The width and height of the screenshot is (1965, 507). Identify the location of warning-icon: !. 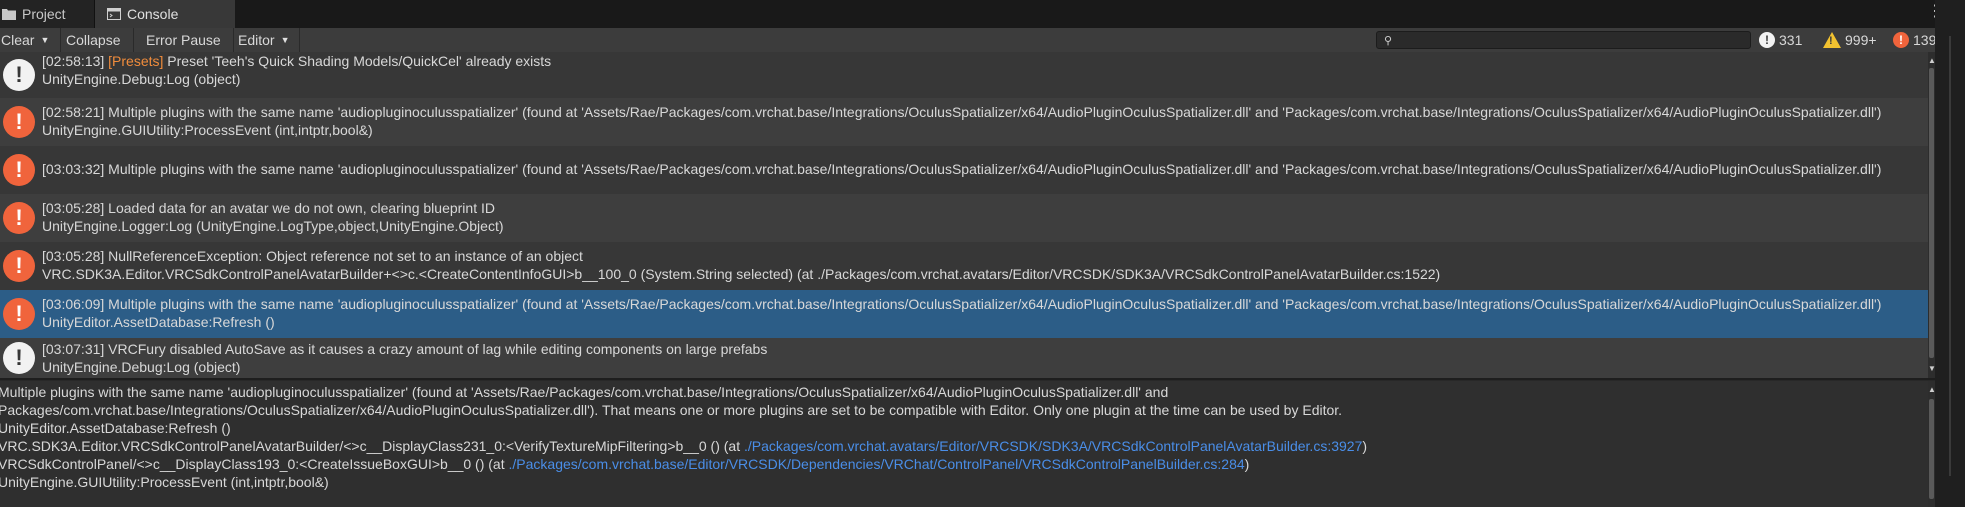
(1832, 40).